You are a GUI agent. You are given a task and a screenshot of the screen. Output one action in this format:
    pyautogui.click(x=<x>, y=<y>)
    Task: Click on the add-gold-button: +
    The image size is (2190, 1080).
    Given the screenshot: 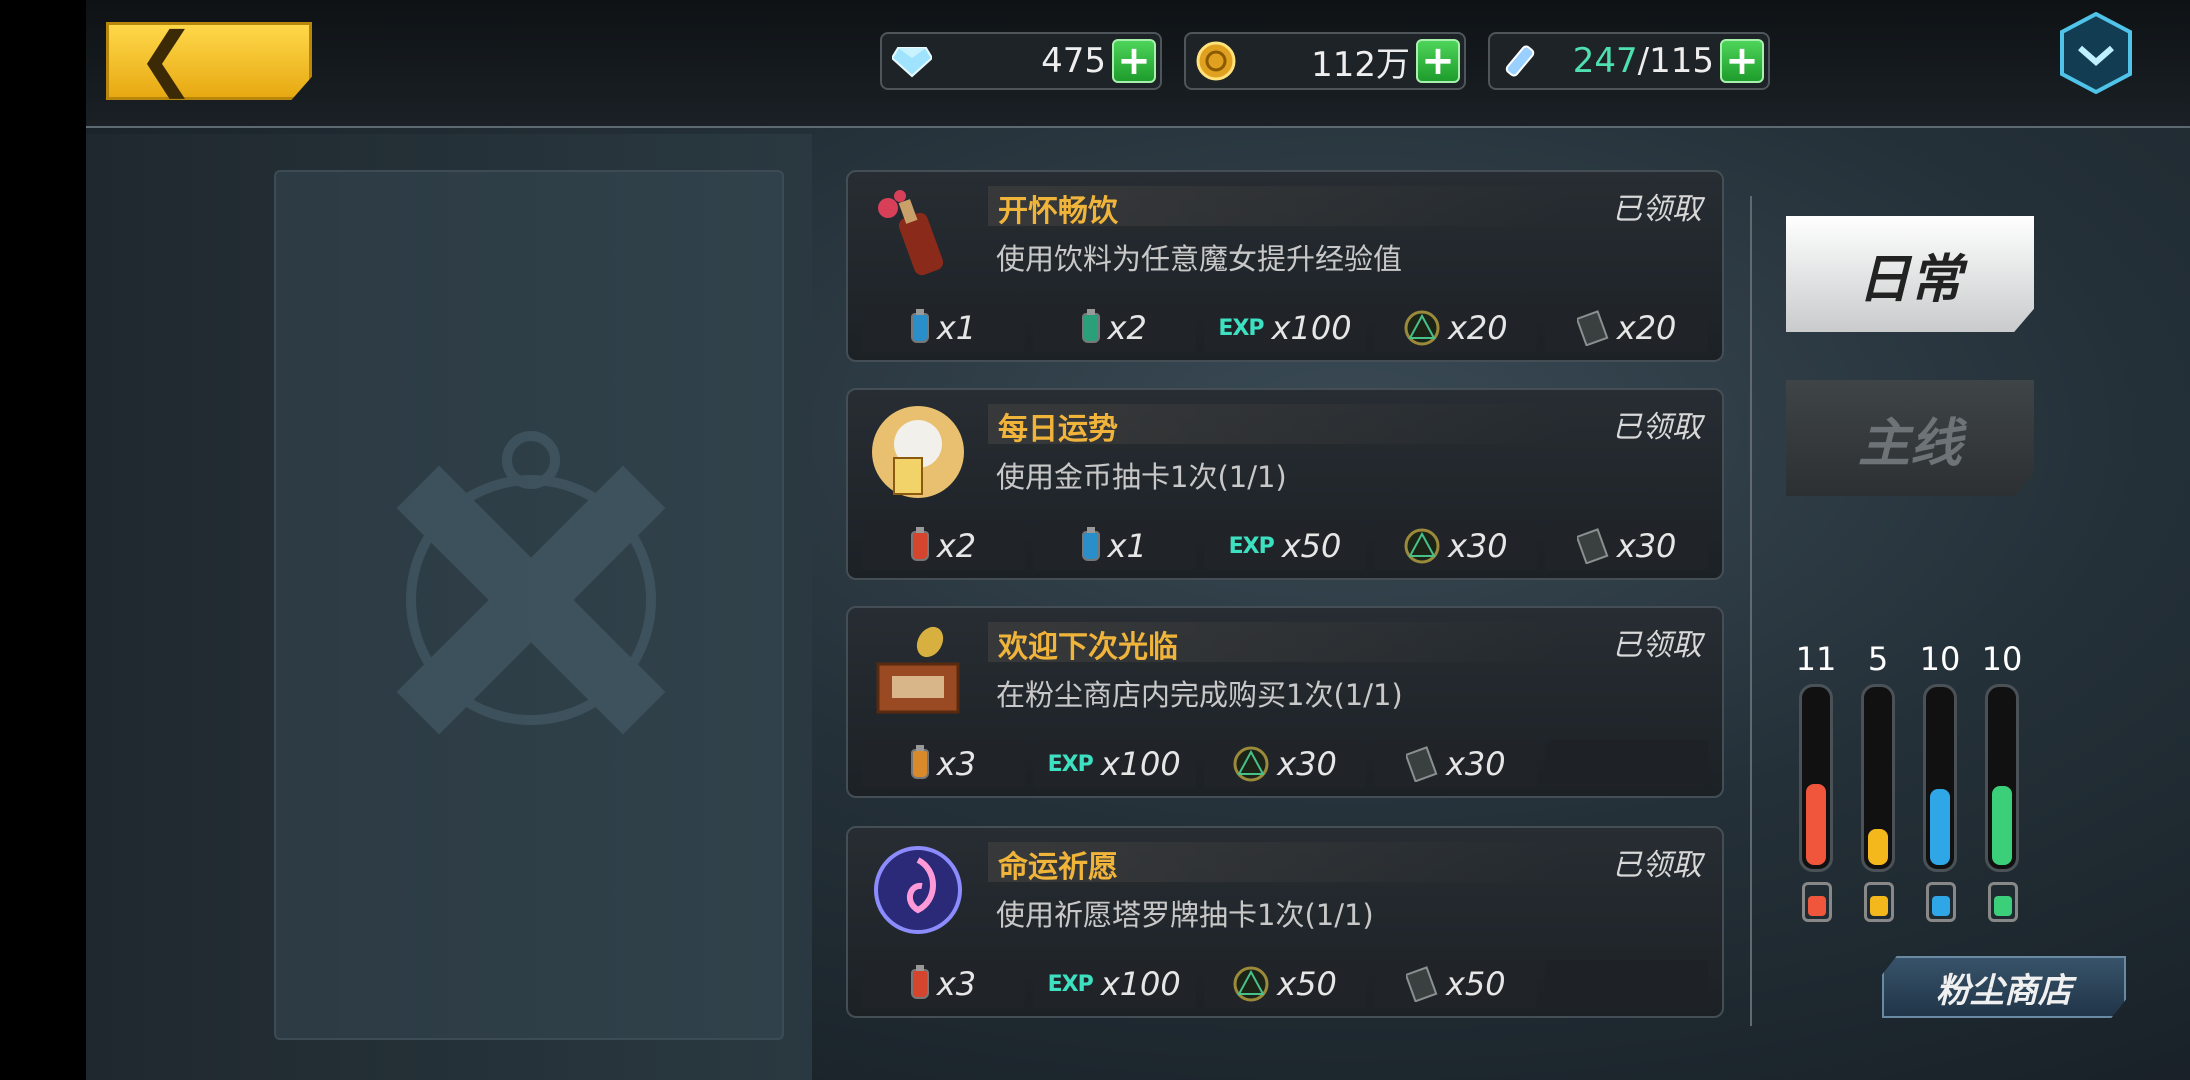 What is the action you would take?
    pyautogui.click(x=1438, y=61)
    